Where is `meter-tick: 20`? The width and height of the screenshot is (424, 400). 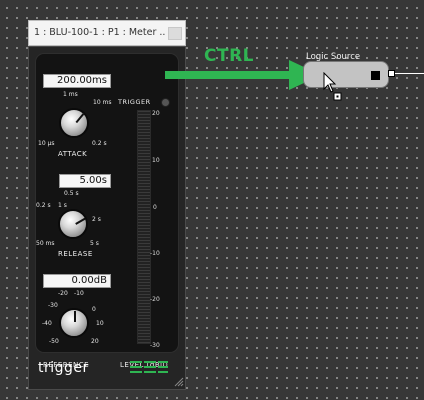
meter-tick: 20 is located at coordinates (156, 113).